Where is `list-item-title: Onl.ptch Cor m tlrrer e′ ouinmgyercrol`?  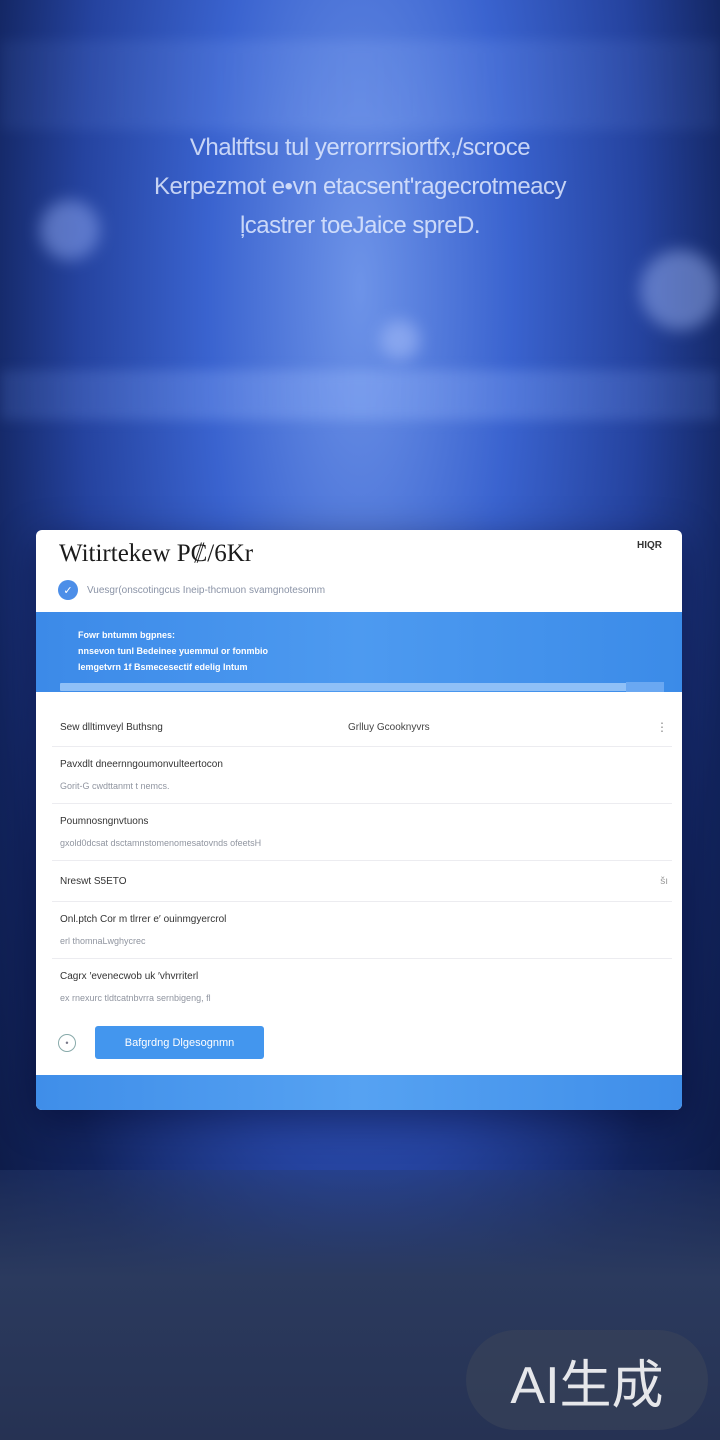
list-item-title: Onl.ptch Cor m tlrrer e′ ouinmgyercrol is located at coordinates (143, 919).